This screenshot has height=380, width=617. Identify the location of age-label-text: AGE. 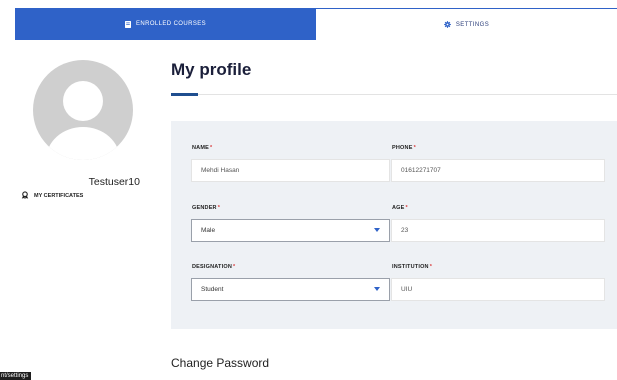
(398, 208).